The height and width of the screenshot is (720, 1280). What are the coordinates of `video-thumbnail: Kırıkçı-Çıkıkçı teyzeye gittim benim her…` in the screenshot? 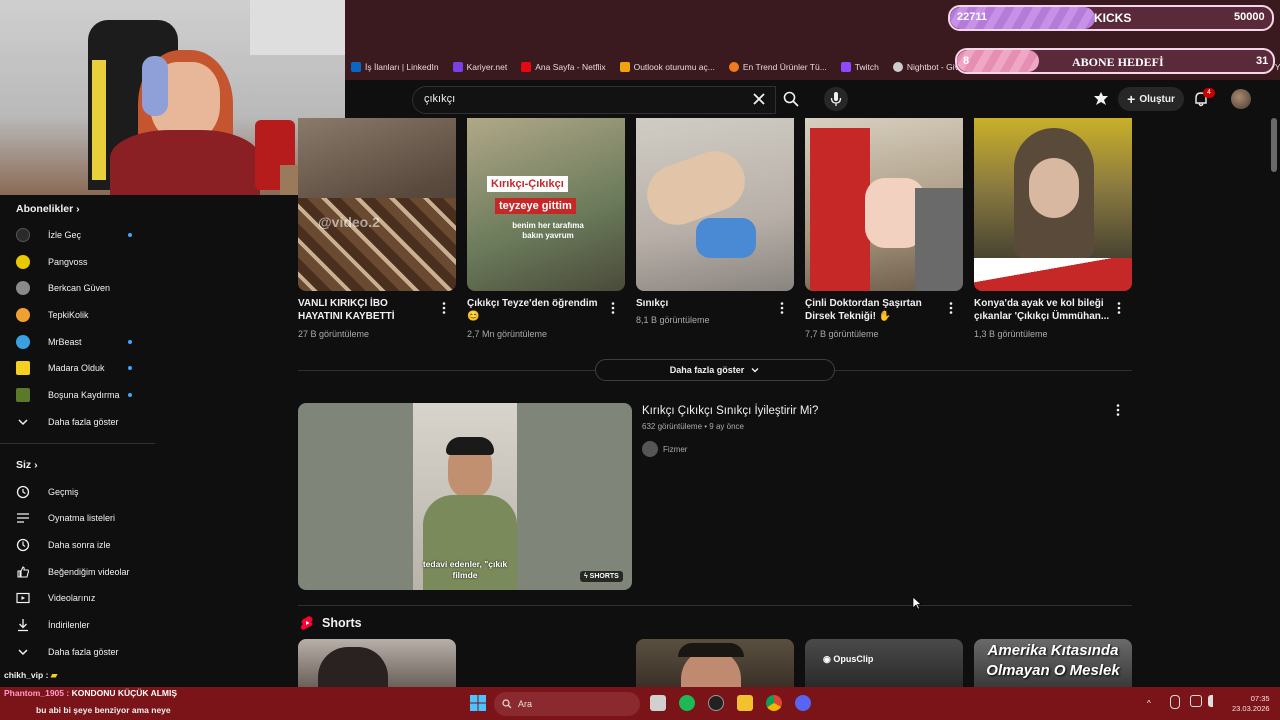 It's located at (546, 204).